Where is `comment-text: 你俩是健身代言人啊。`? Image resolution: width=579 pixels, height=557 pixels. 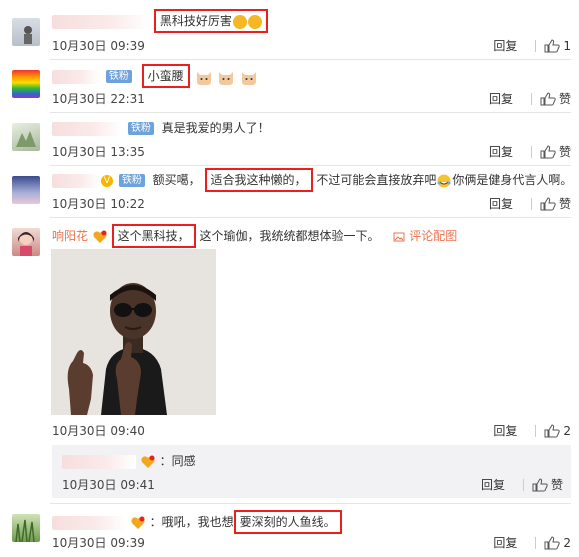 comment-text: 你俩是健身代言人啊。 is located at coordinates (512, 180).